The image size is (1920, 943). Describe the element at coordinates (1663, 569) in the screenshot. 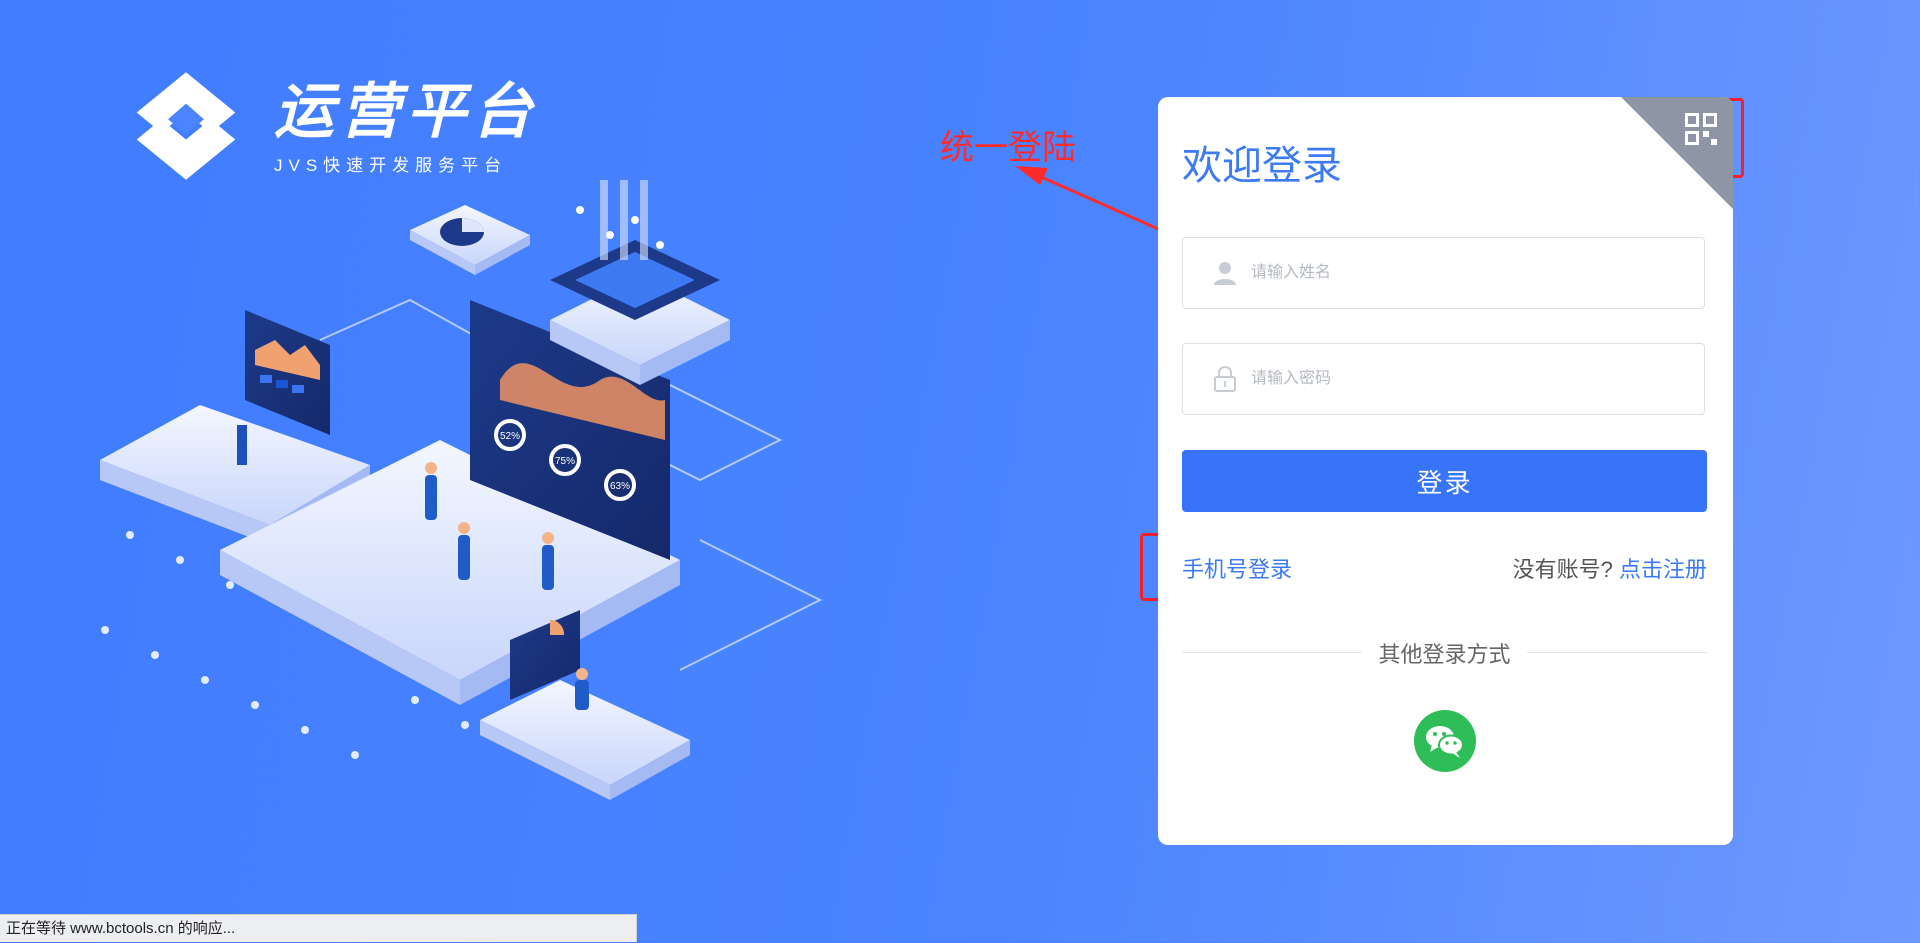

I see `register-link: 点击注册` at that location.